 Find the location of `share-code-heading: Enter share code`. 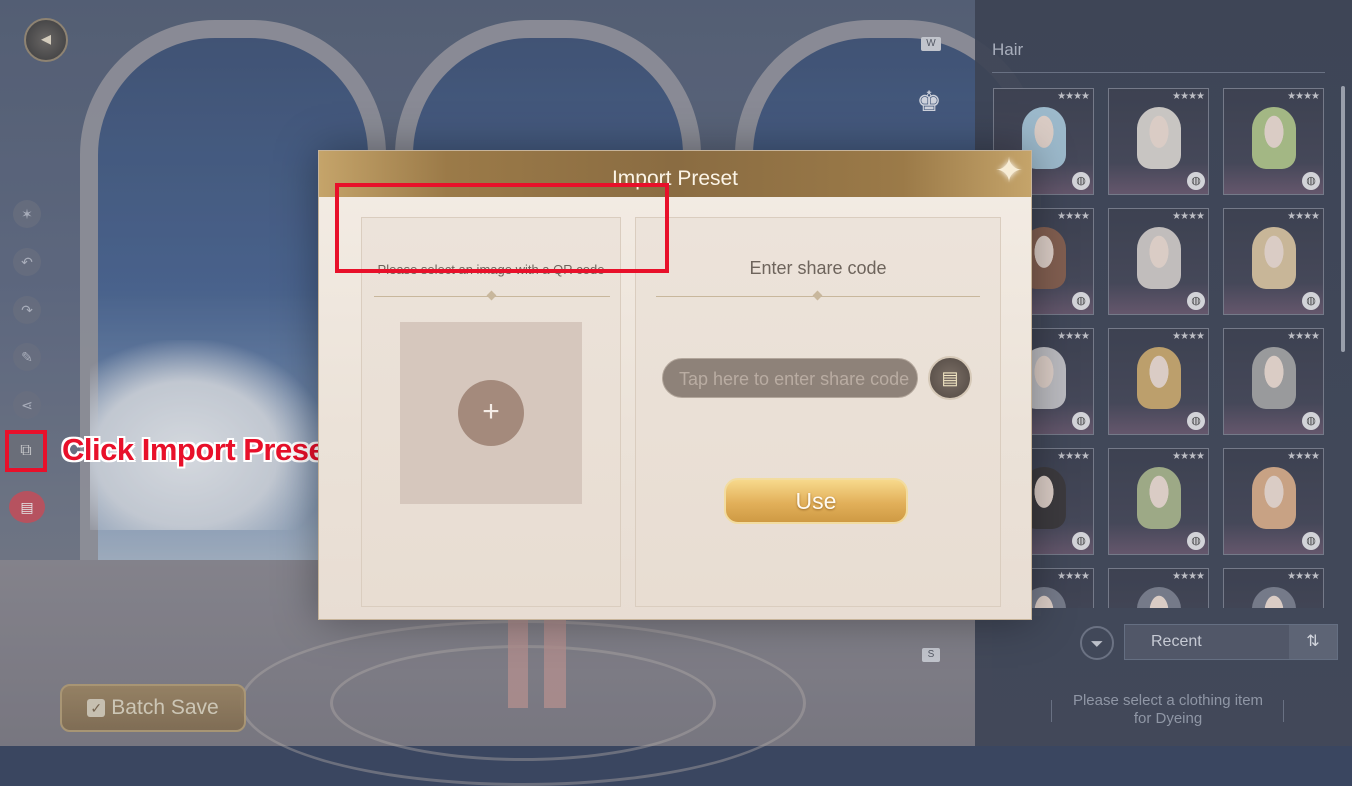

share-code-heading: Enter share code is located at coordinates (818, 268).